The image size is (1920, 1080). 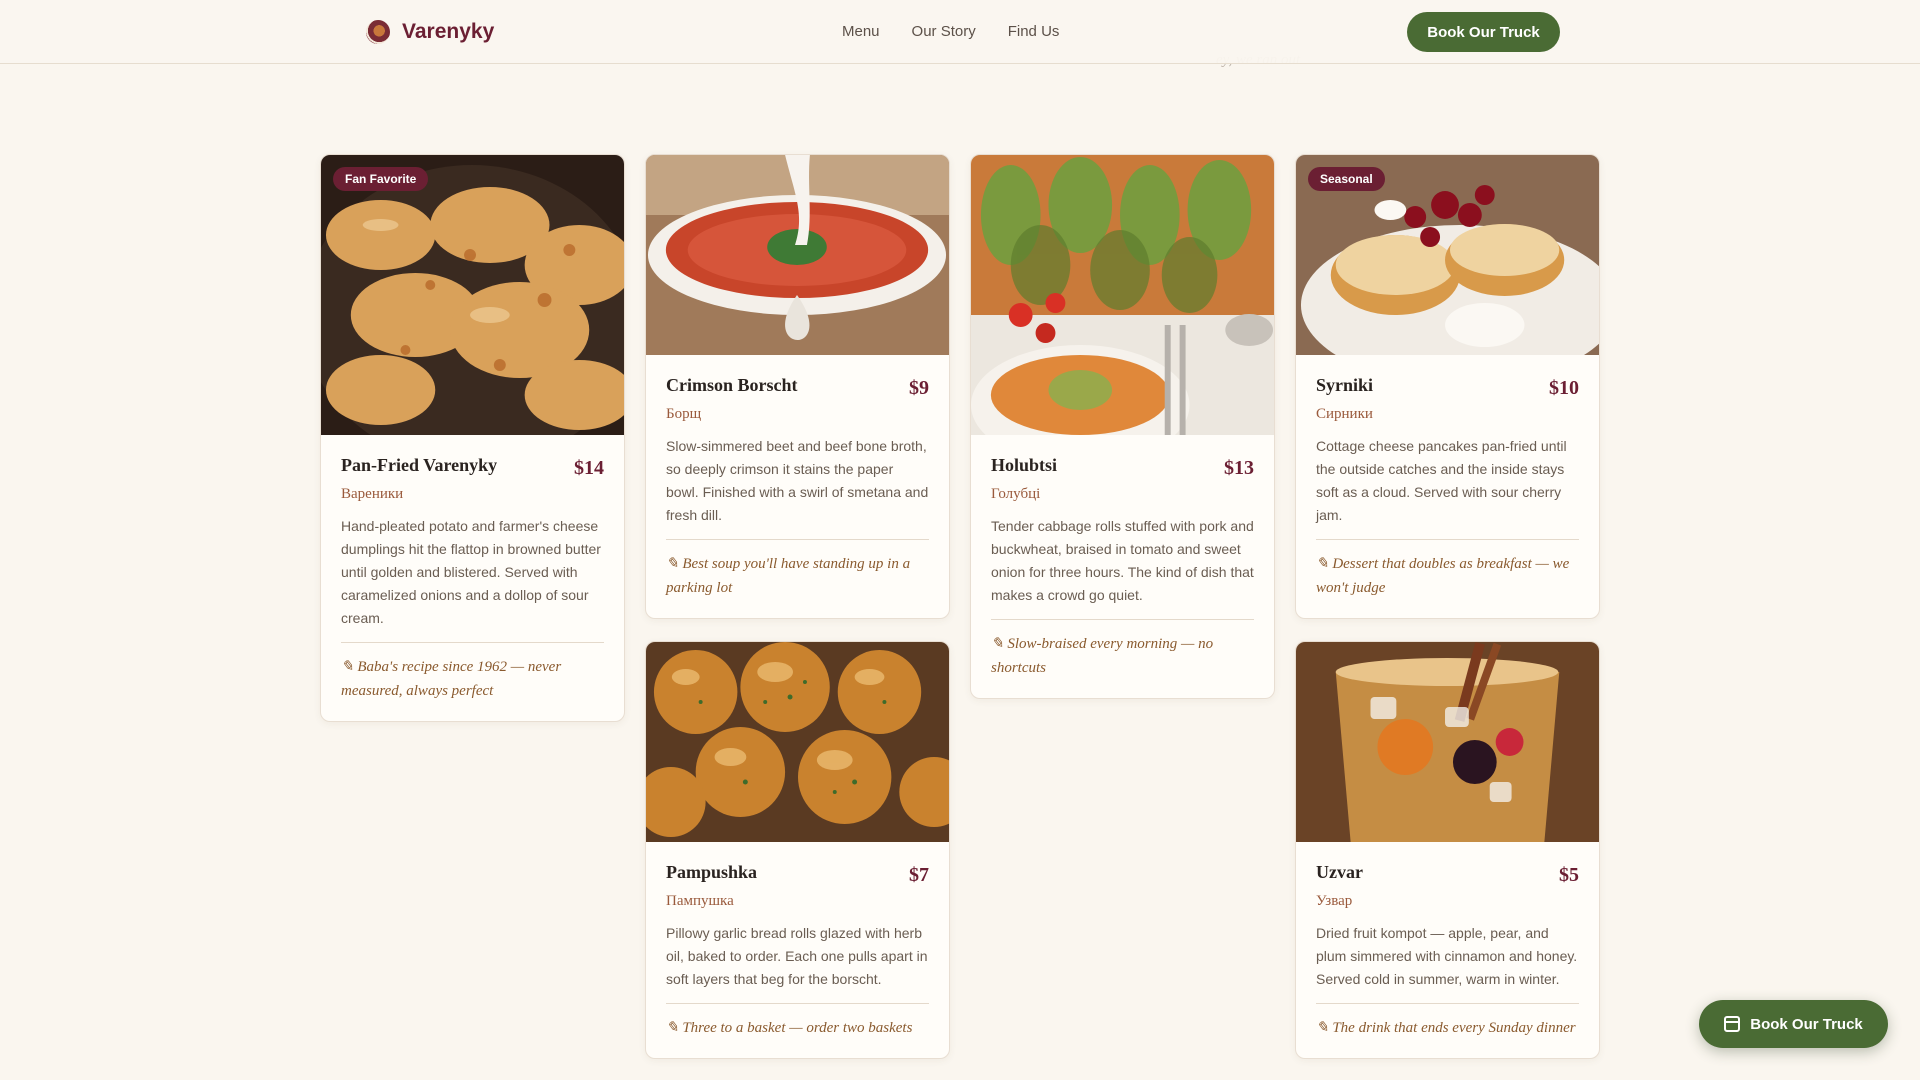 I want to click on dish-native-name: Сирники, so click(x=1344, y=414).